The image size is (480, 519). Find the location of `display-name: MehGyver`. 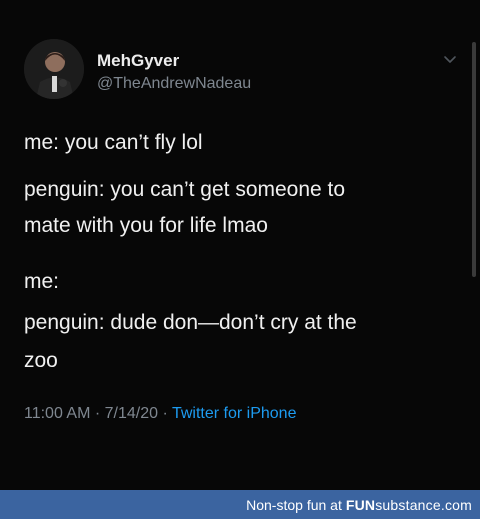

display-name: MehGyver is located at coordinates (138, 61).